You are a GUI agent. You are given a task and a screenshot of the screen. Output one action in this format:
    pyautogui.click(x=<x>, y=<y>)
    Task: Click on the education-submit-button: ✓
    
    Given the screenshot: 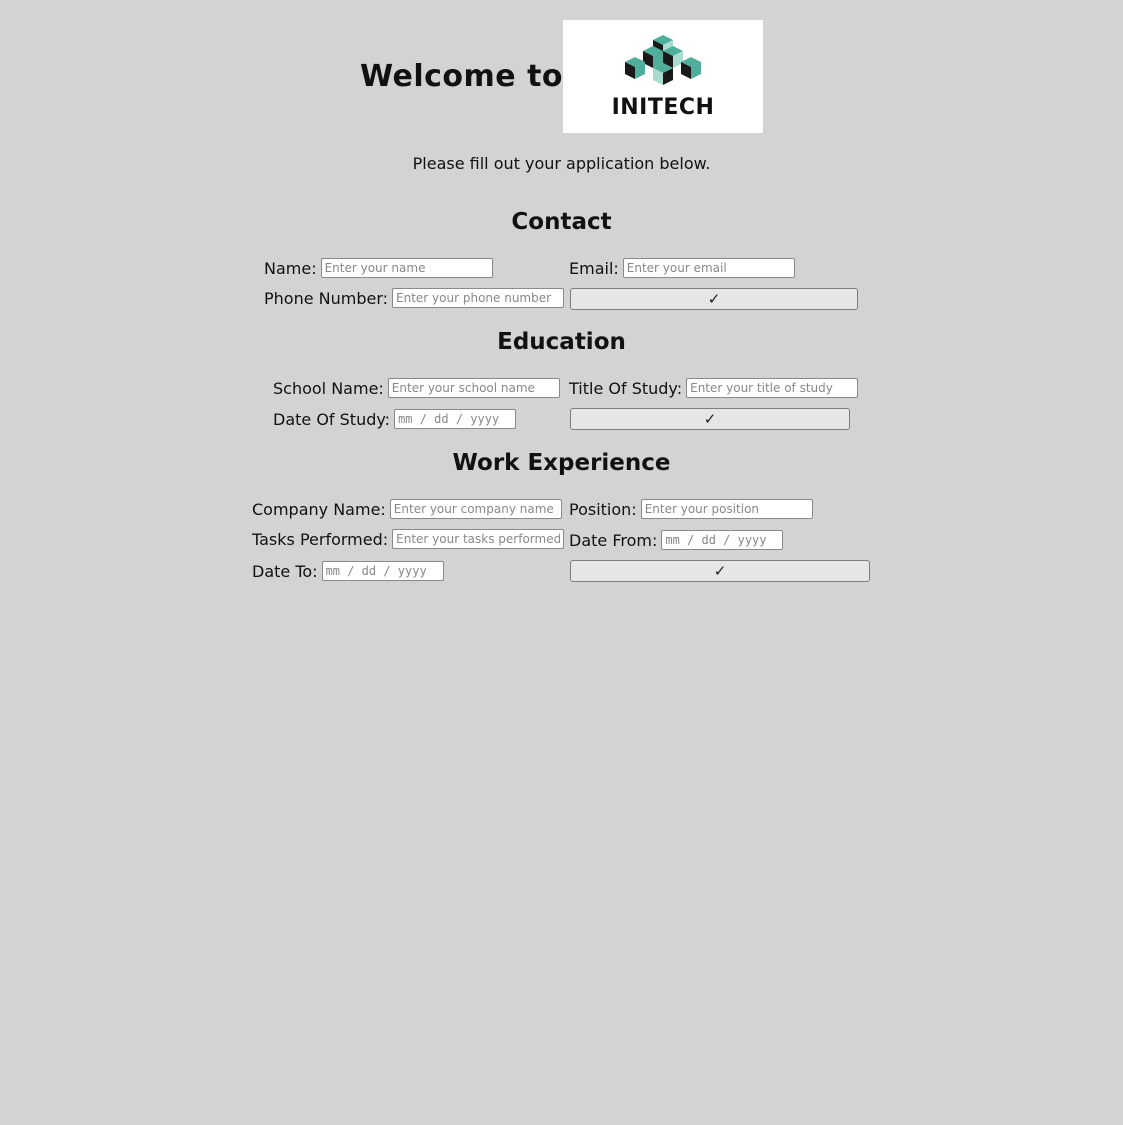 What is the action you would take?
    pyautogui.click(x=710, y=419)
    